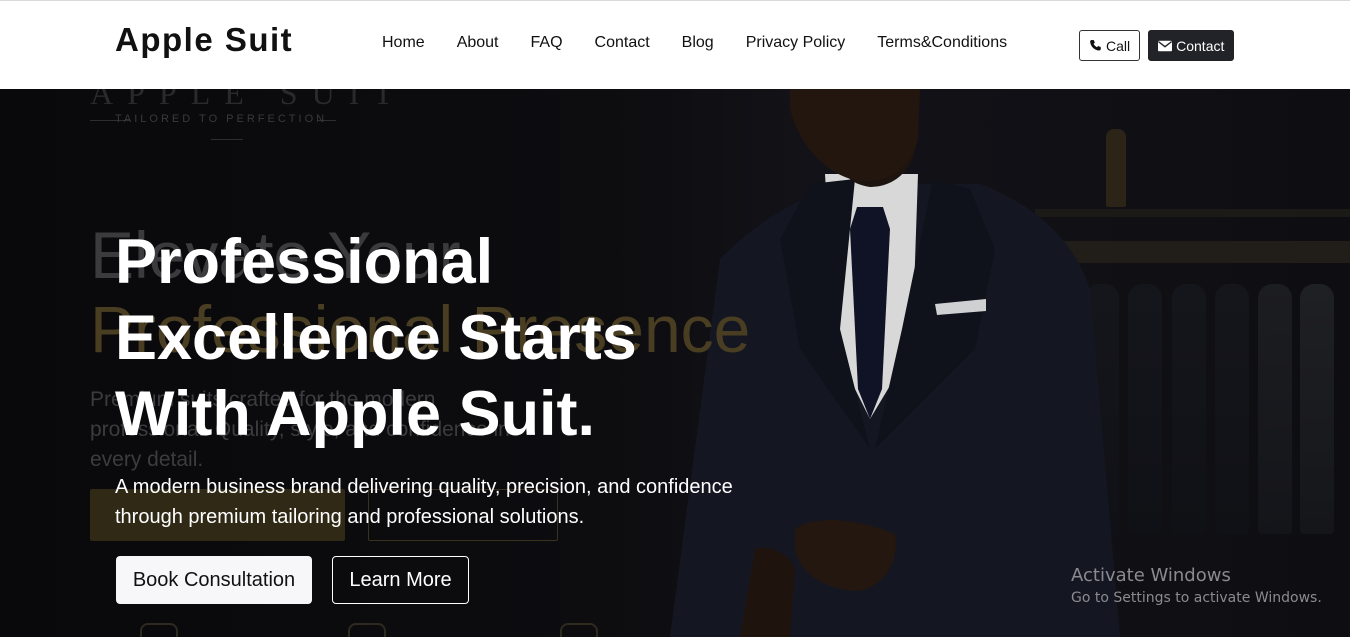 The image size is (1350, 637). I want to click on activate-windows-title: Activate Windows, so click(1151, 575).